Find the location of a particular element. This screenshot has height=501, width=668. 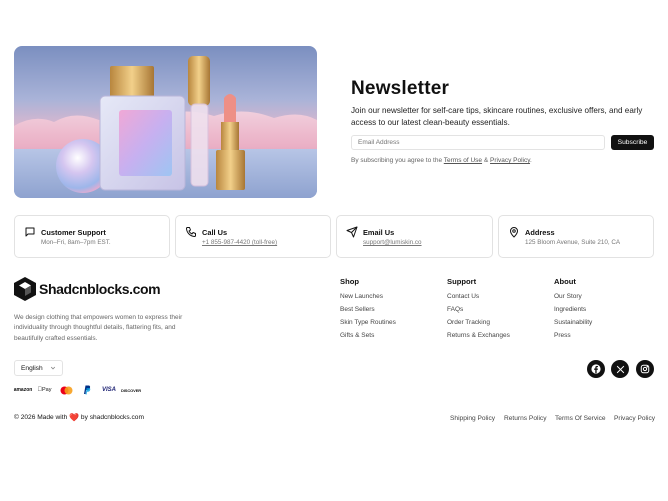

payment-label: DISCOVER is located at coordinates (131, 390).